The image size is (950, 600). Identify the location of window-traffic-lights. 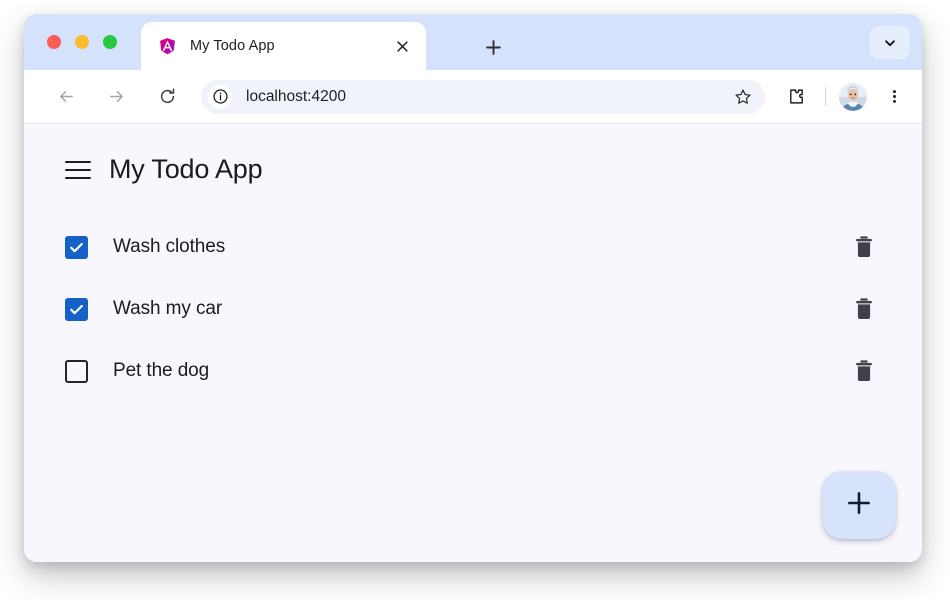
(82, 42).